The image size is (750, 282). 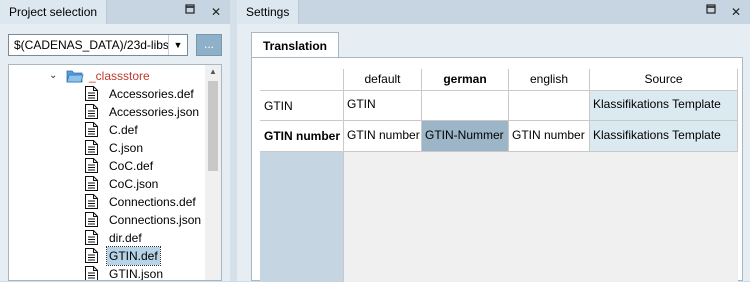 I want to click on tree-file-label: C.def, so click(x=123, y=130).